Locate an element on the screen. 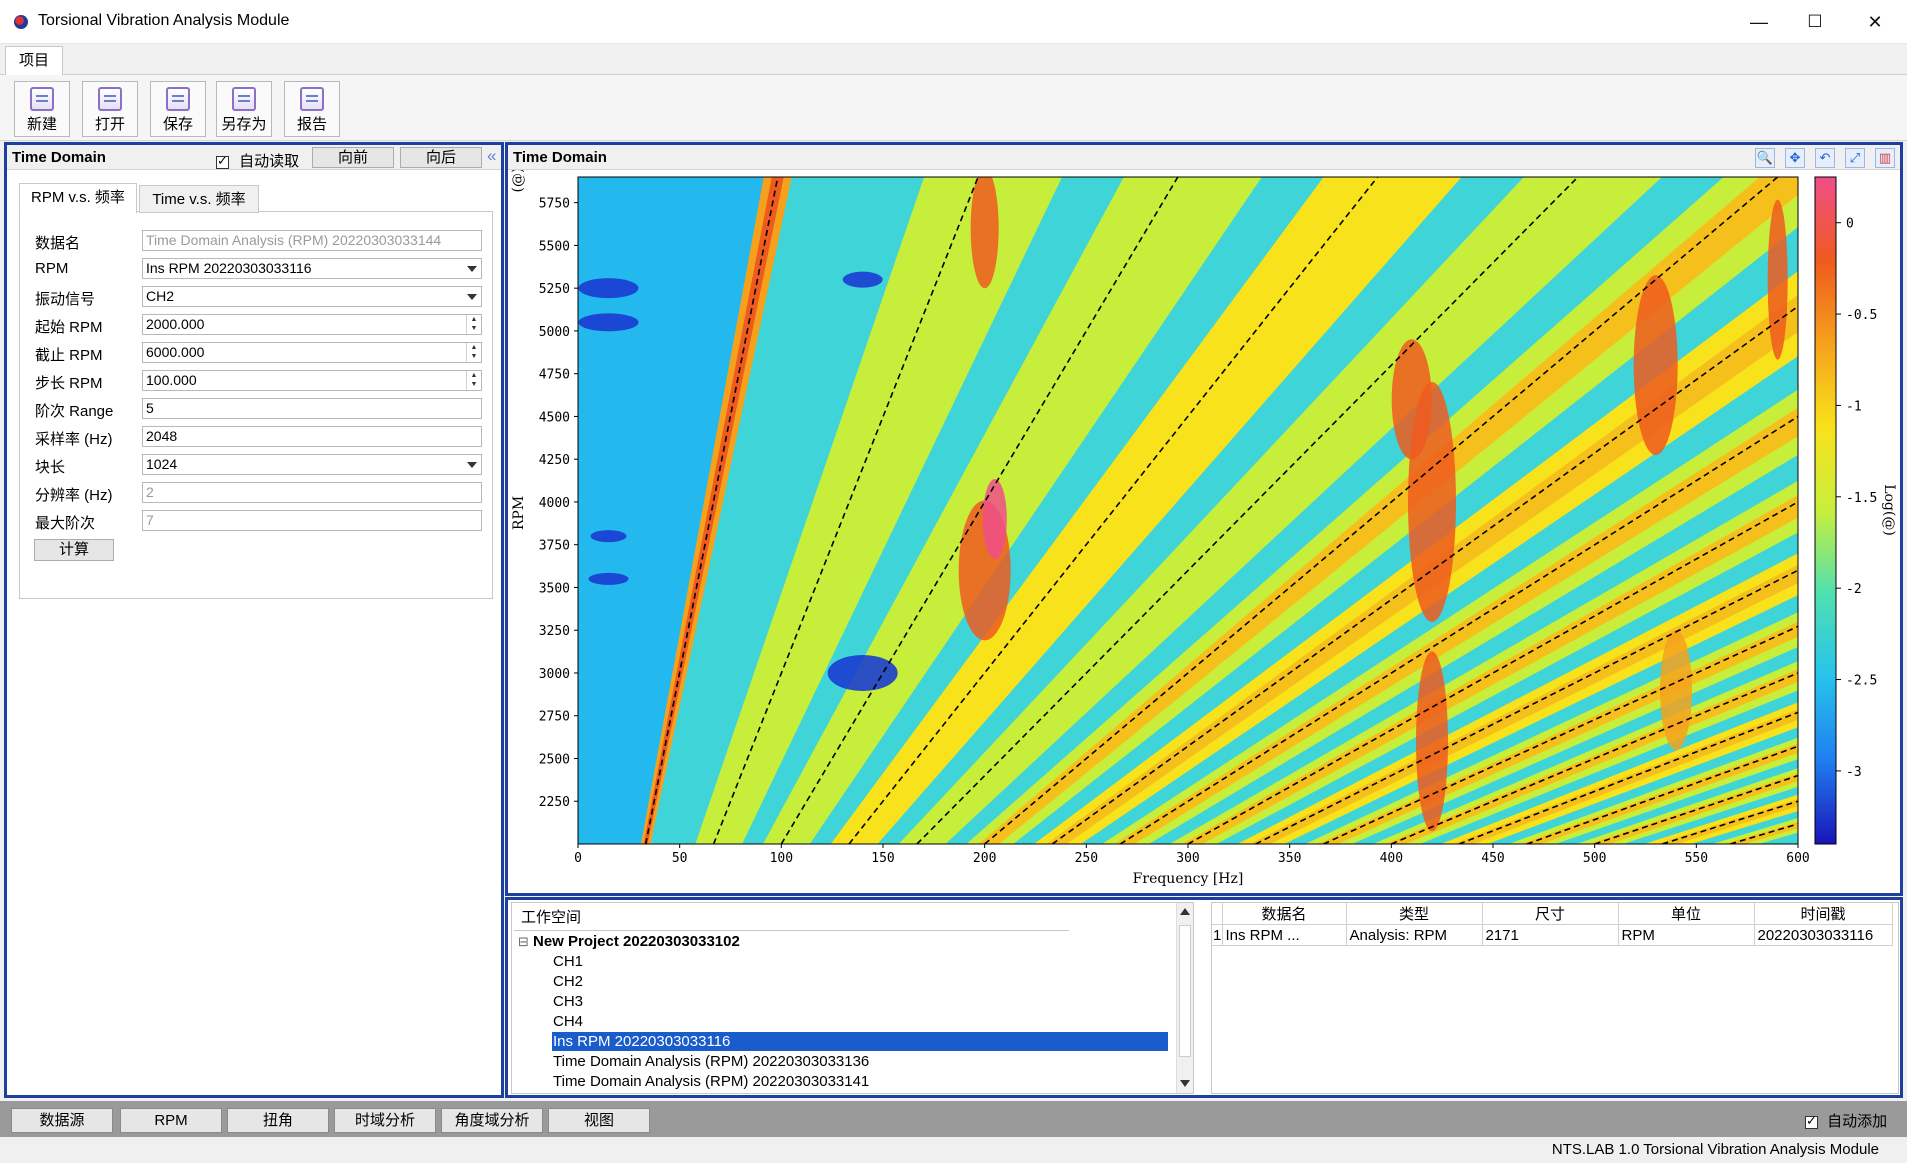  tree-item-ch3: CH3 is located at coordinates (568, 1001).